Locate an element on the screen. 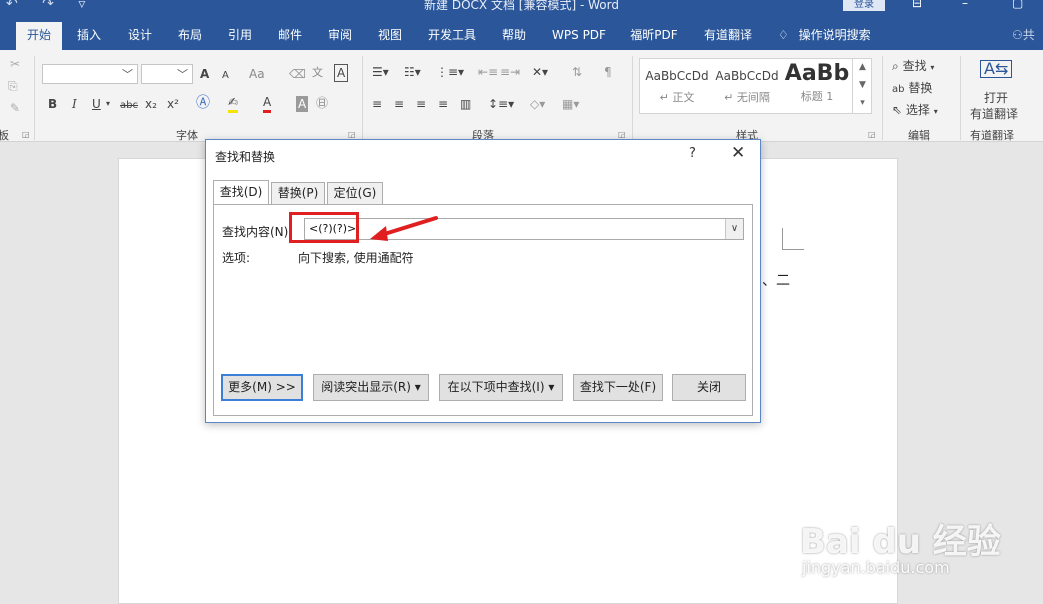 This screenshot has width=1043, height=604. document-text: 、二 is located at coordinates (776, 280).